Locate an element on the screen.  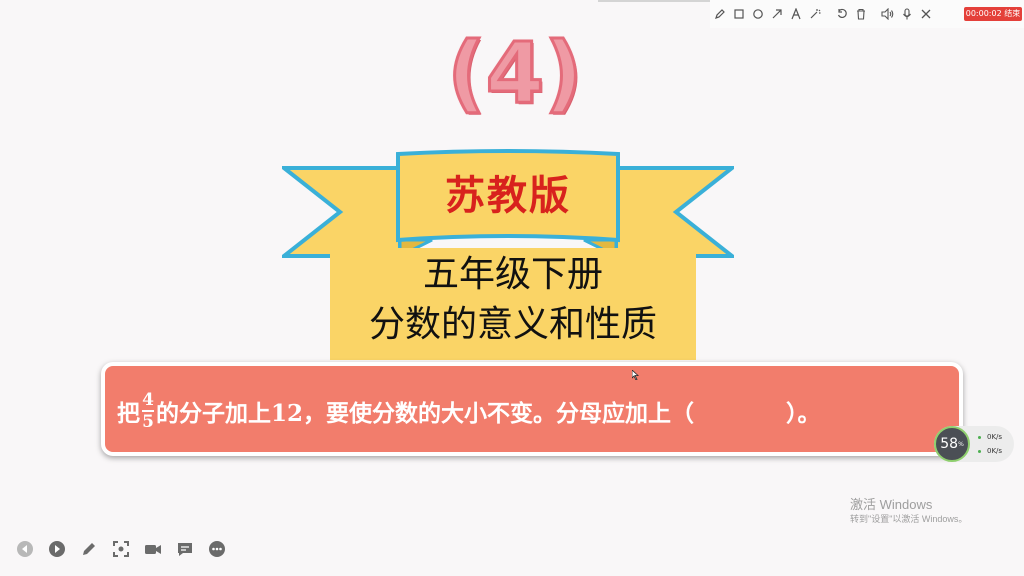
question-prefix: 把 is located at coordinates (128, 413).